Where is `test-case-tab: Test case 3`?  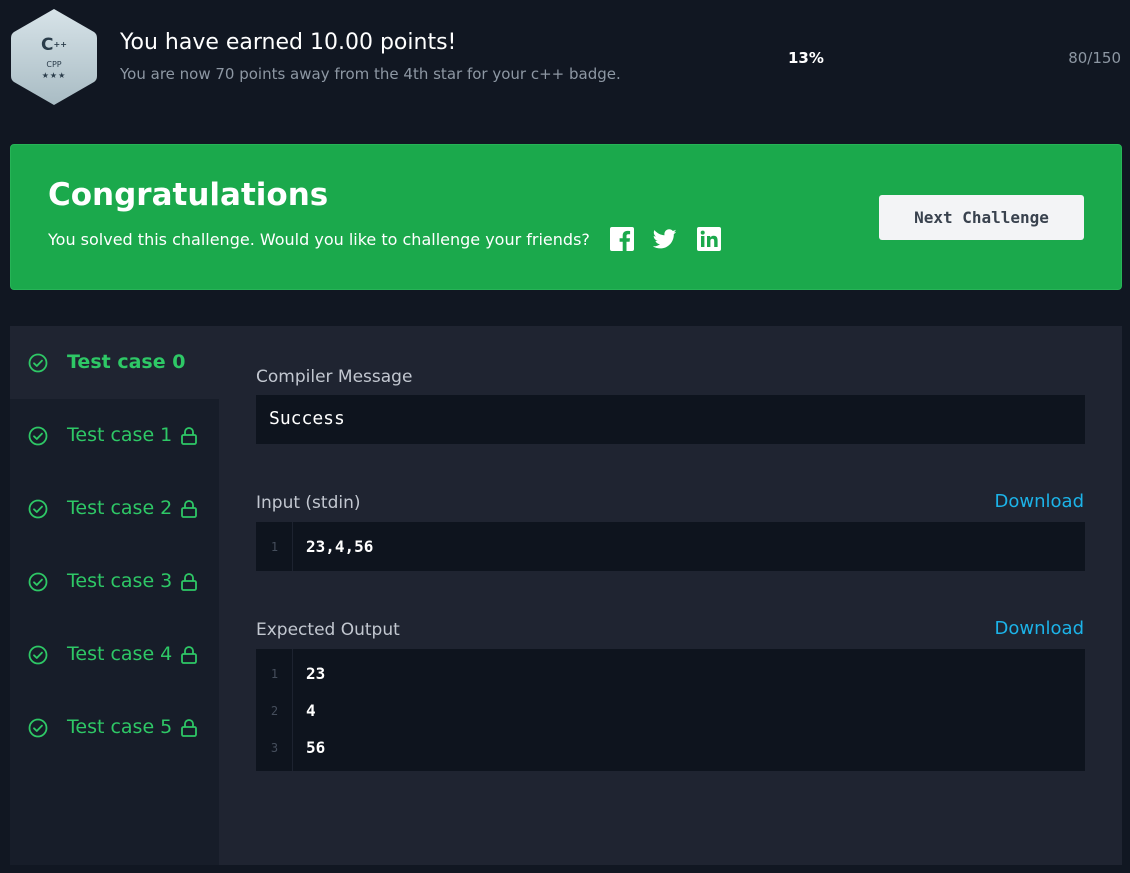 test-case-tab: Test case 3 is located at coordinates (114, 581).